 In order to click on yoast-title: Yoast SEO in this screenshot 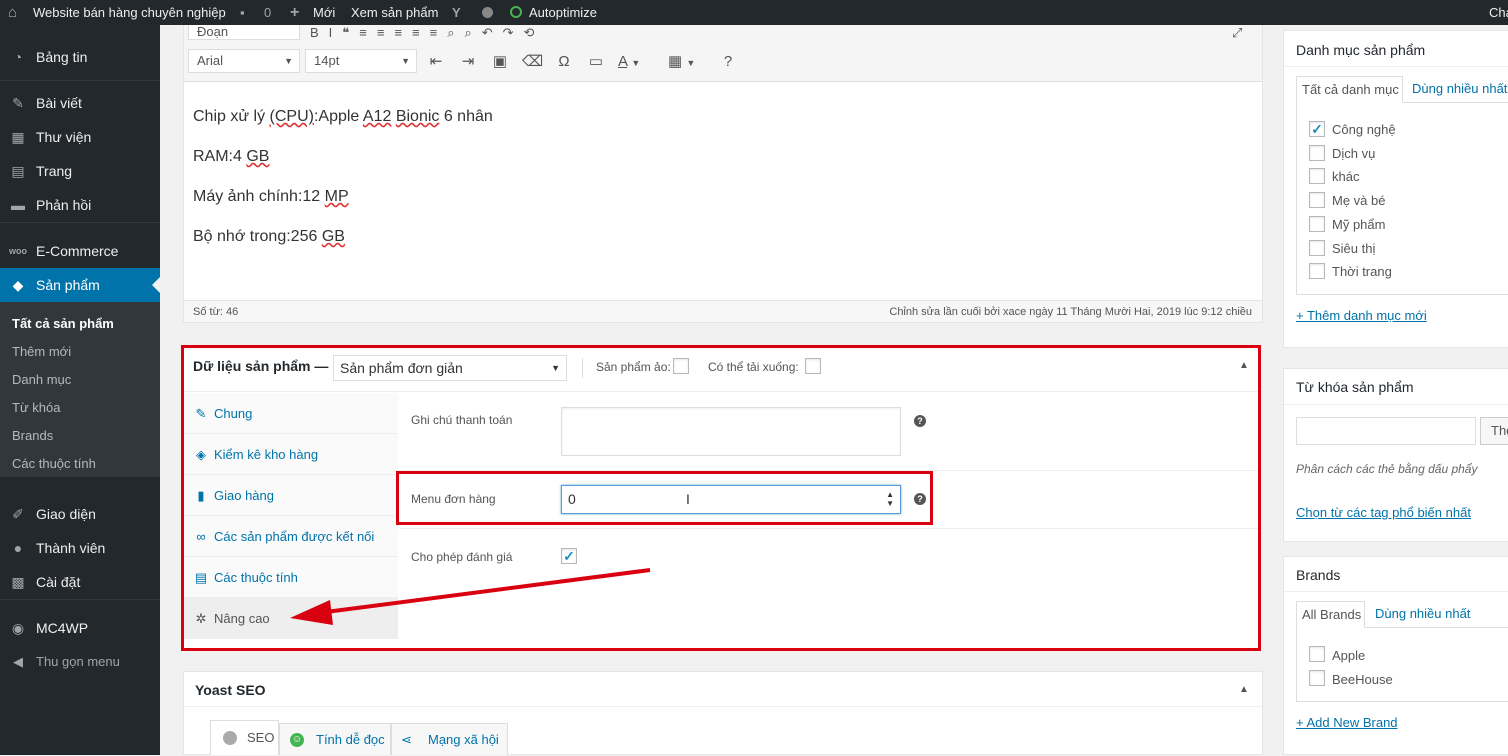, I will do `click(230, 690)`.